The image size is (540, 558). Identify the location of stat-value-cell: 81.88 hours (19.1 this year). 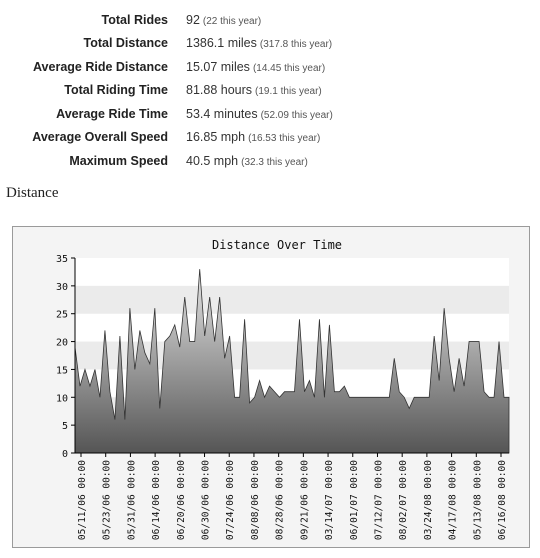
(259, 91).